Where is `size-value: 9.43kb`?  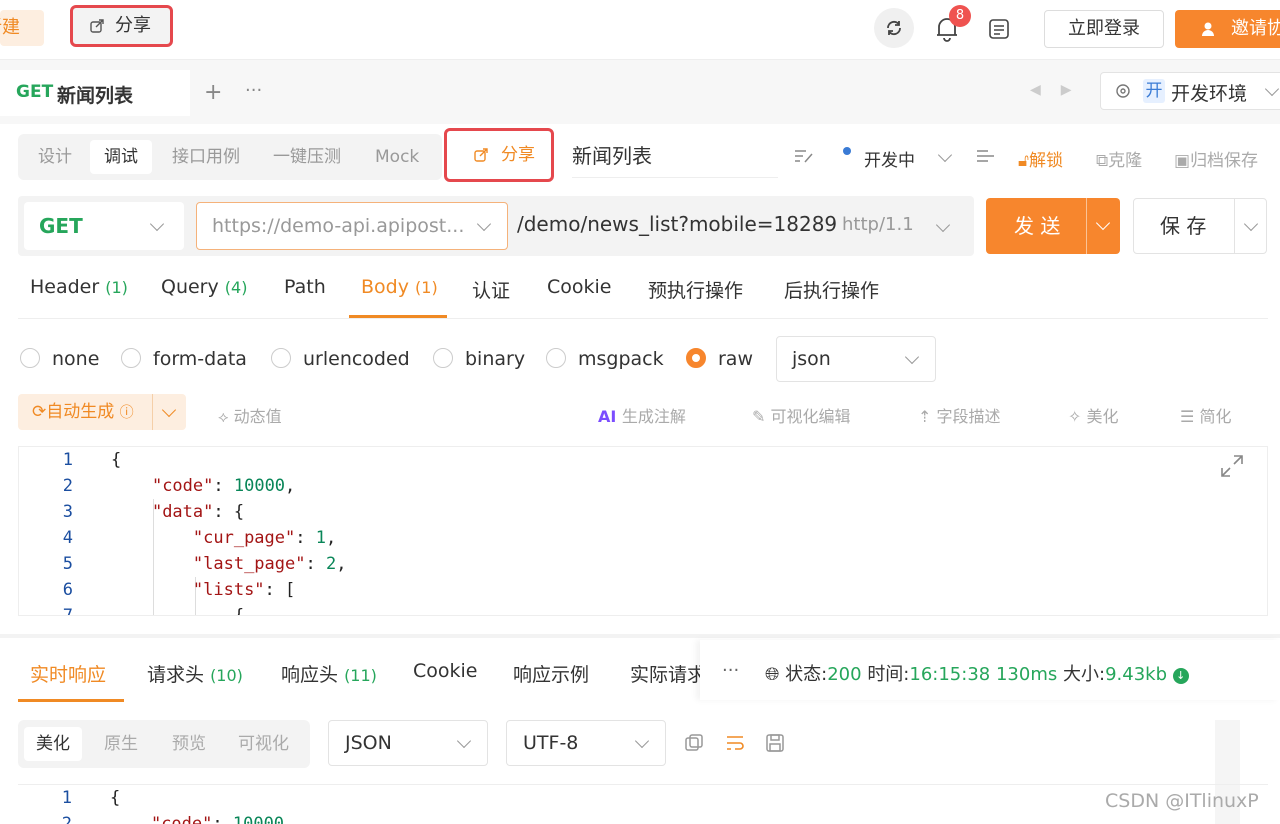
size-value: 9.43kb is located at coordinates (1136, 674).